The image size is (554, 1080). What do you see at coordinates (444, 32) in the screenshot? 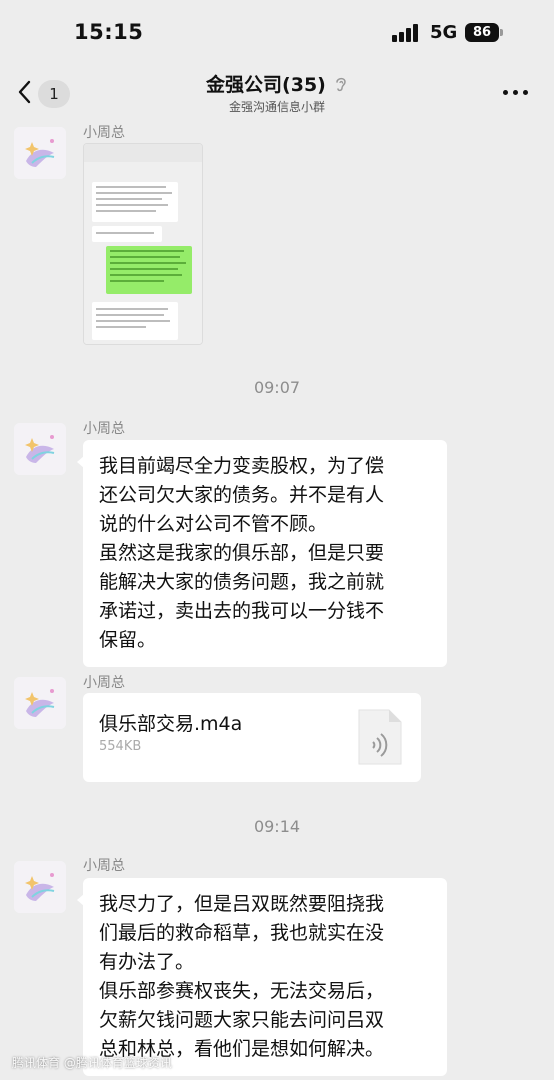
I see `network-label: 5G` at bounding box center [444, 32].